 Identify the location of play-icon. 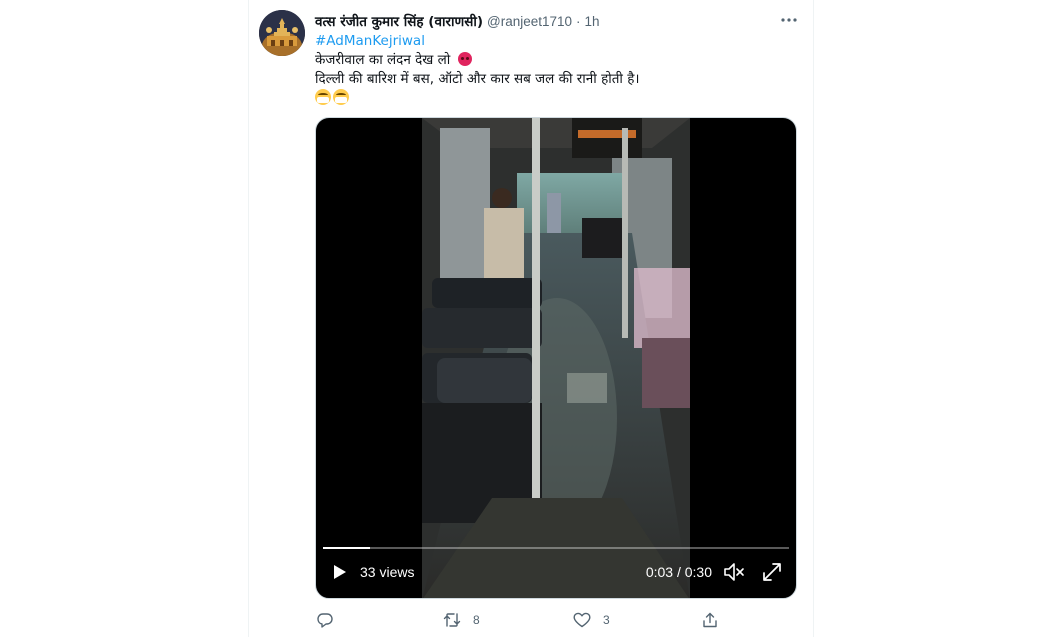
(340, 572).